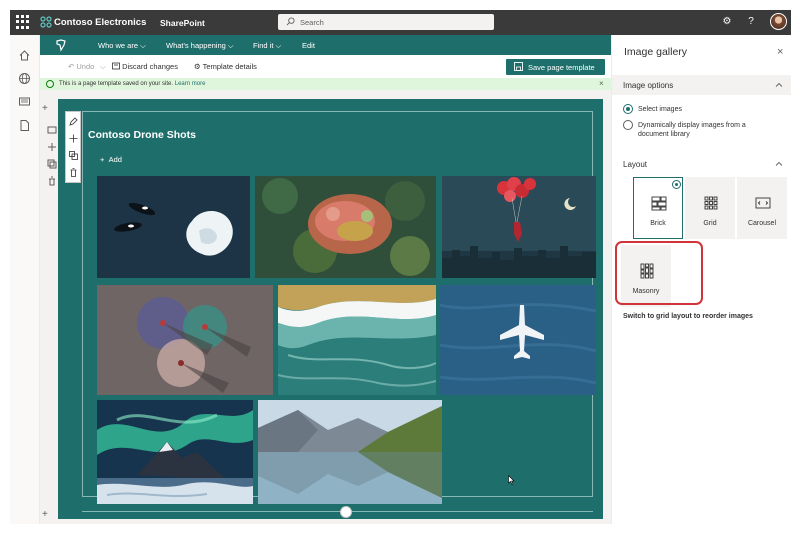  I want to click on settings-gear-icon: ⚙, so click(727, 22).